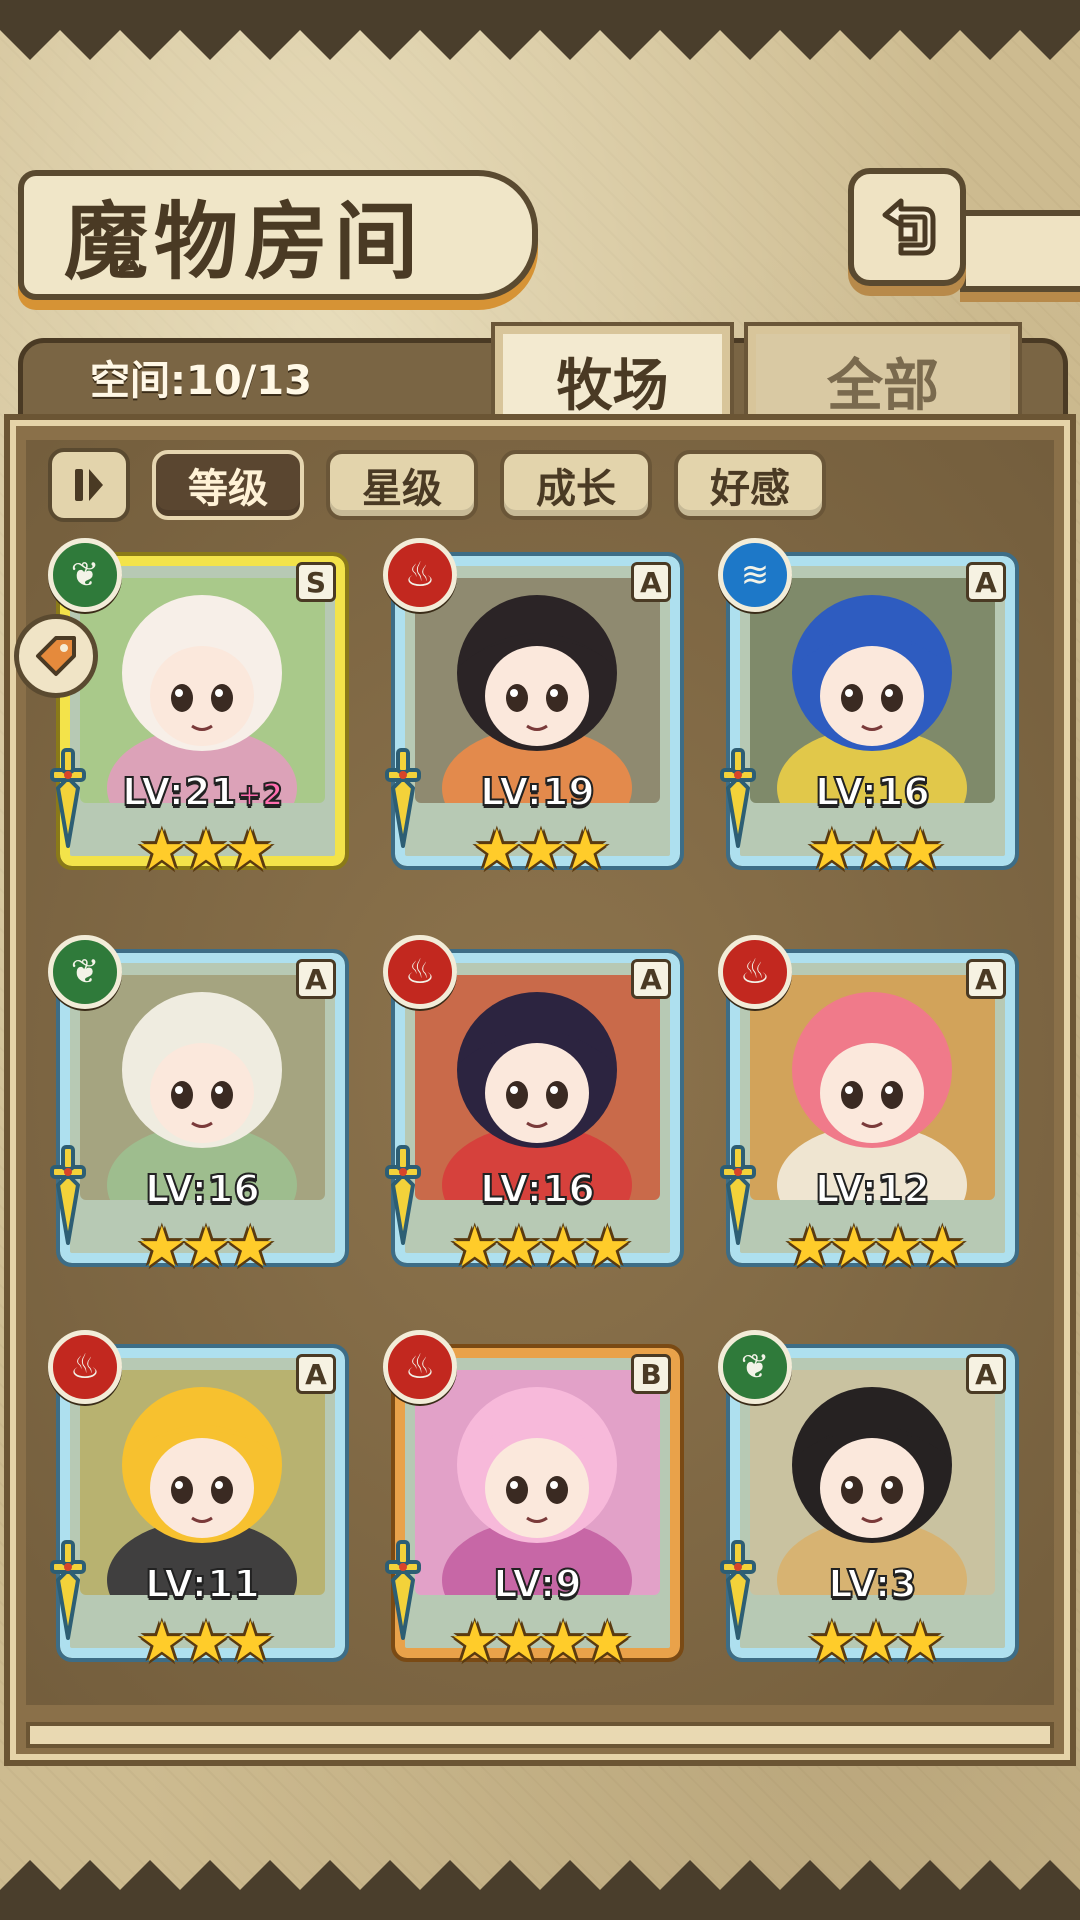 Image resolution: width=1080 pixels, height=1920 pixels. I want to click on level-text: LV:19, so click(537, 792).